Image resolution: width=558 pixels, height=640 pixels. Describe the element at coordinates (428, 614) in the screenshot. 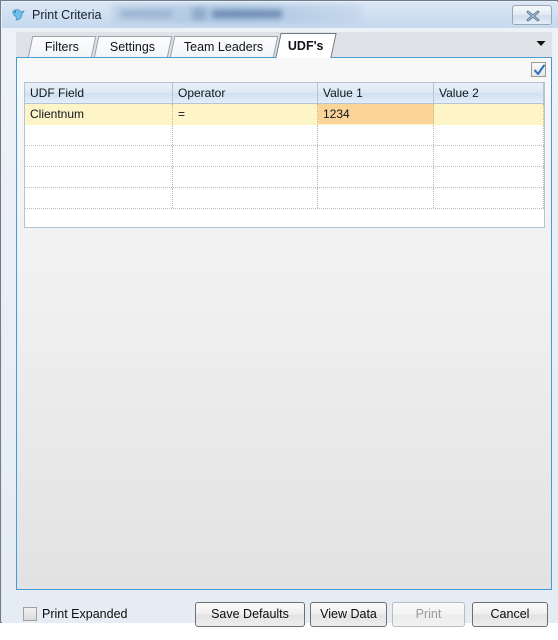

I see `print-button: Print` at that location.